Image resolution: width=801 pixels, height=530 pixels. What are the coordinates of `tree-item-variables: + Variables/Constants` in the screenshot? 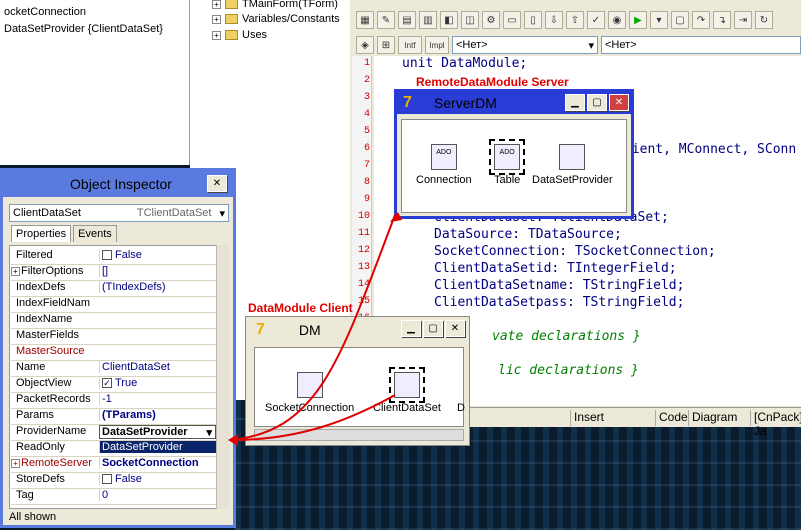 It's located at (276, 19).